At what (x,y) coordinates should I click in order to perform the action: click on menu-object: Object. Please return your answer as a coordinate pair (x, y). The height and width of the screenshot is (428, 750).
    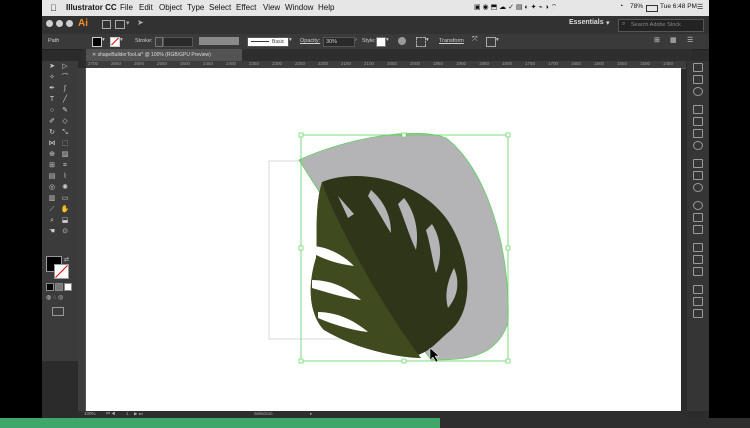
    Looking at the image, I should click on (170, 7).